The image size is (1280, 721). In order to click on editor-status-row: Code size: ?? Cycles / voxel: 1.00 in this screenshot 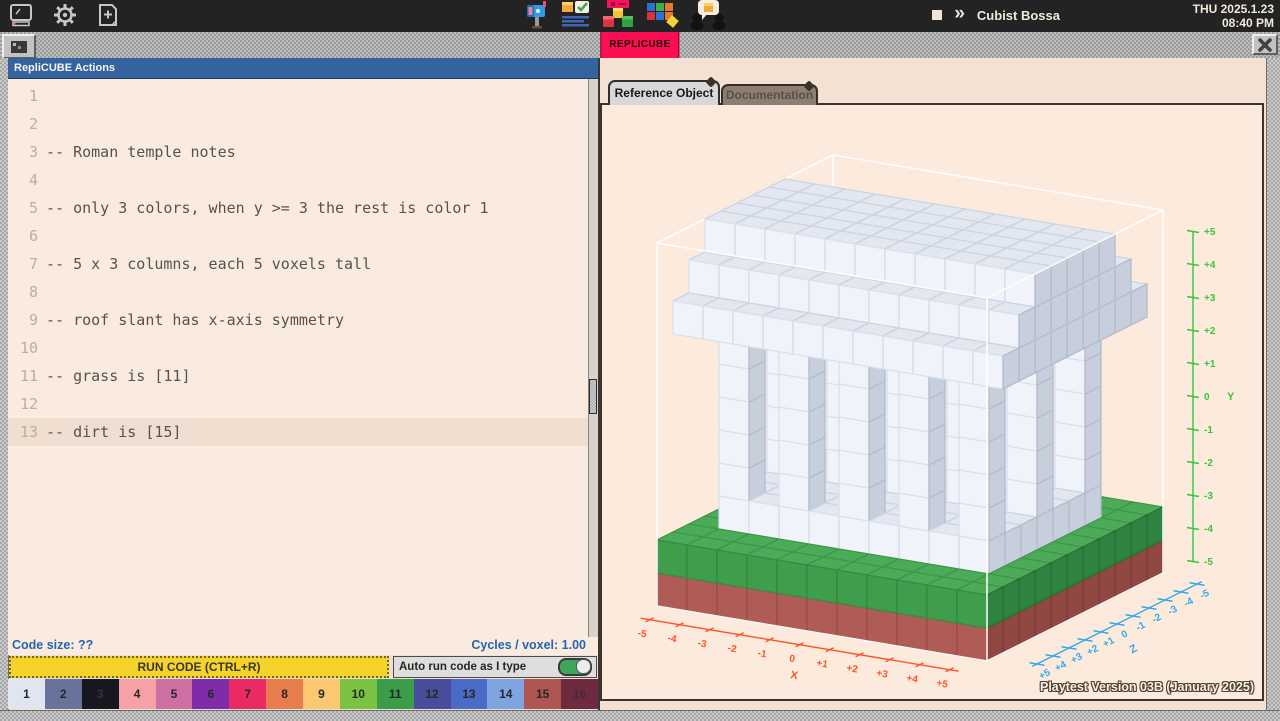, I will do `click(303, 646)`.